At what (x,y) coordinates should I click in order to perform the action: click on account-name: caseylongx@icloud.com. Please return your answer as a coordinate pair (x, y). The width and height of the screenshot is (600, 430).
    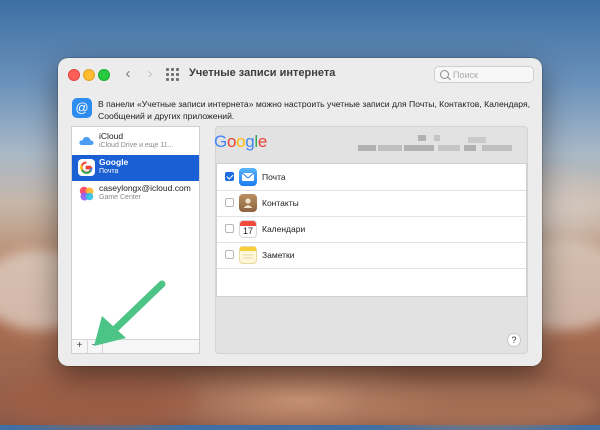
    Looking at the image, I should click on (145, 188).